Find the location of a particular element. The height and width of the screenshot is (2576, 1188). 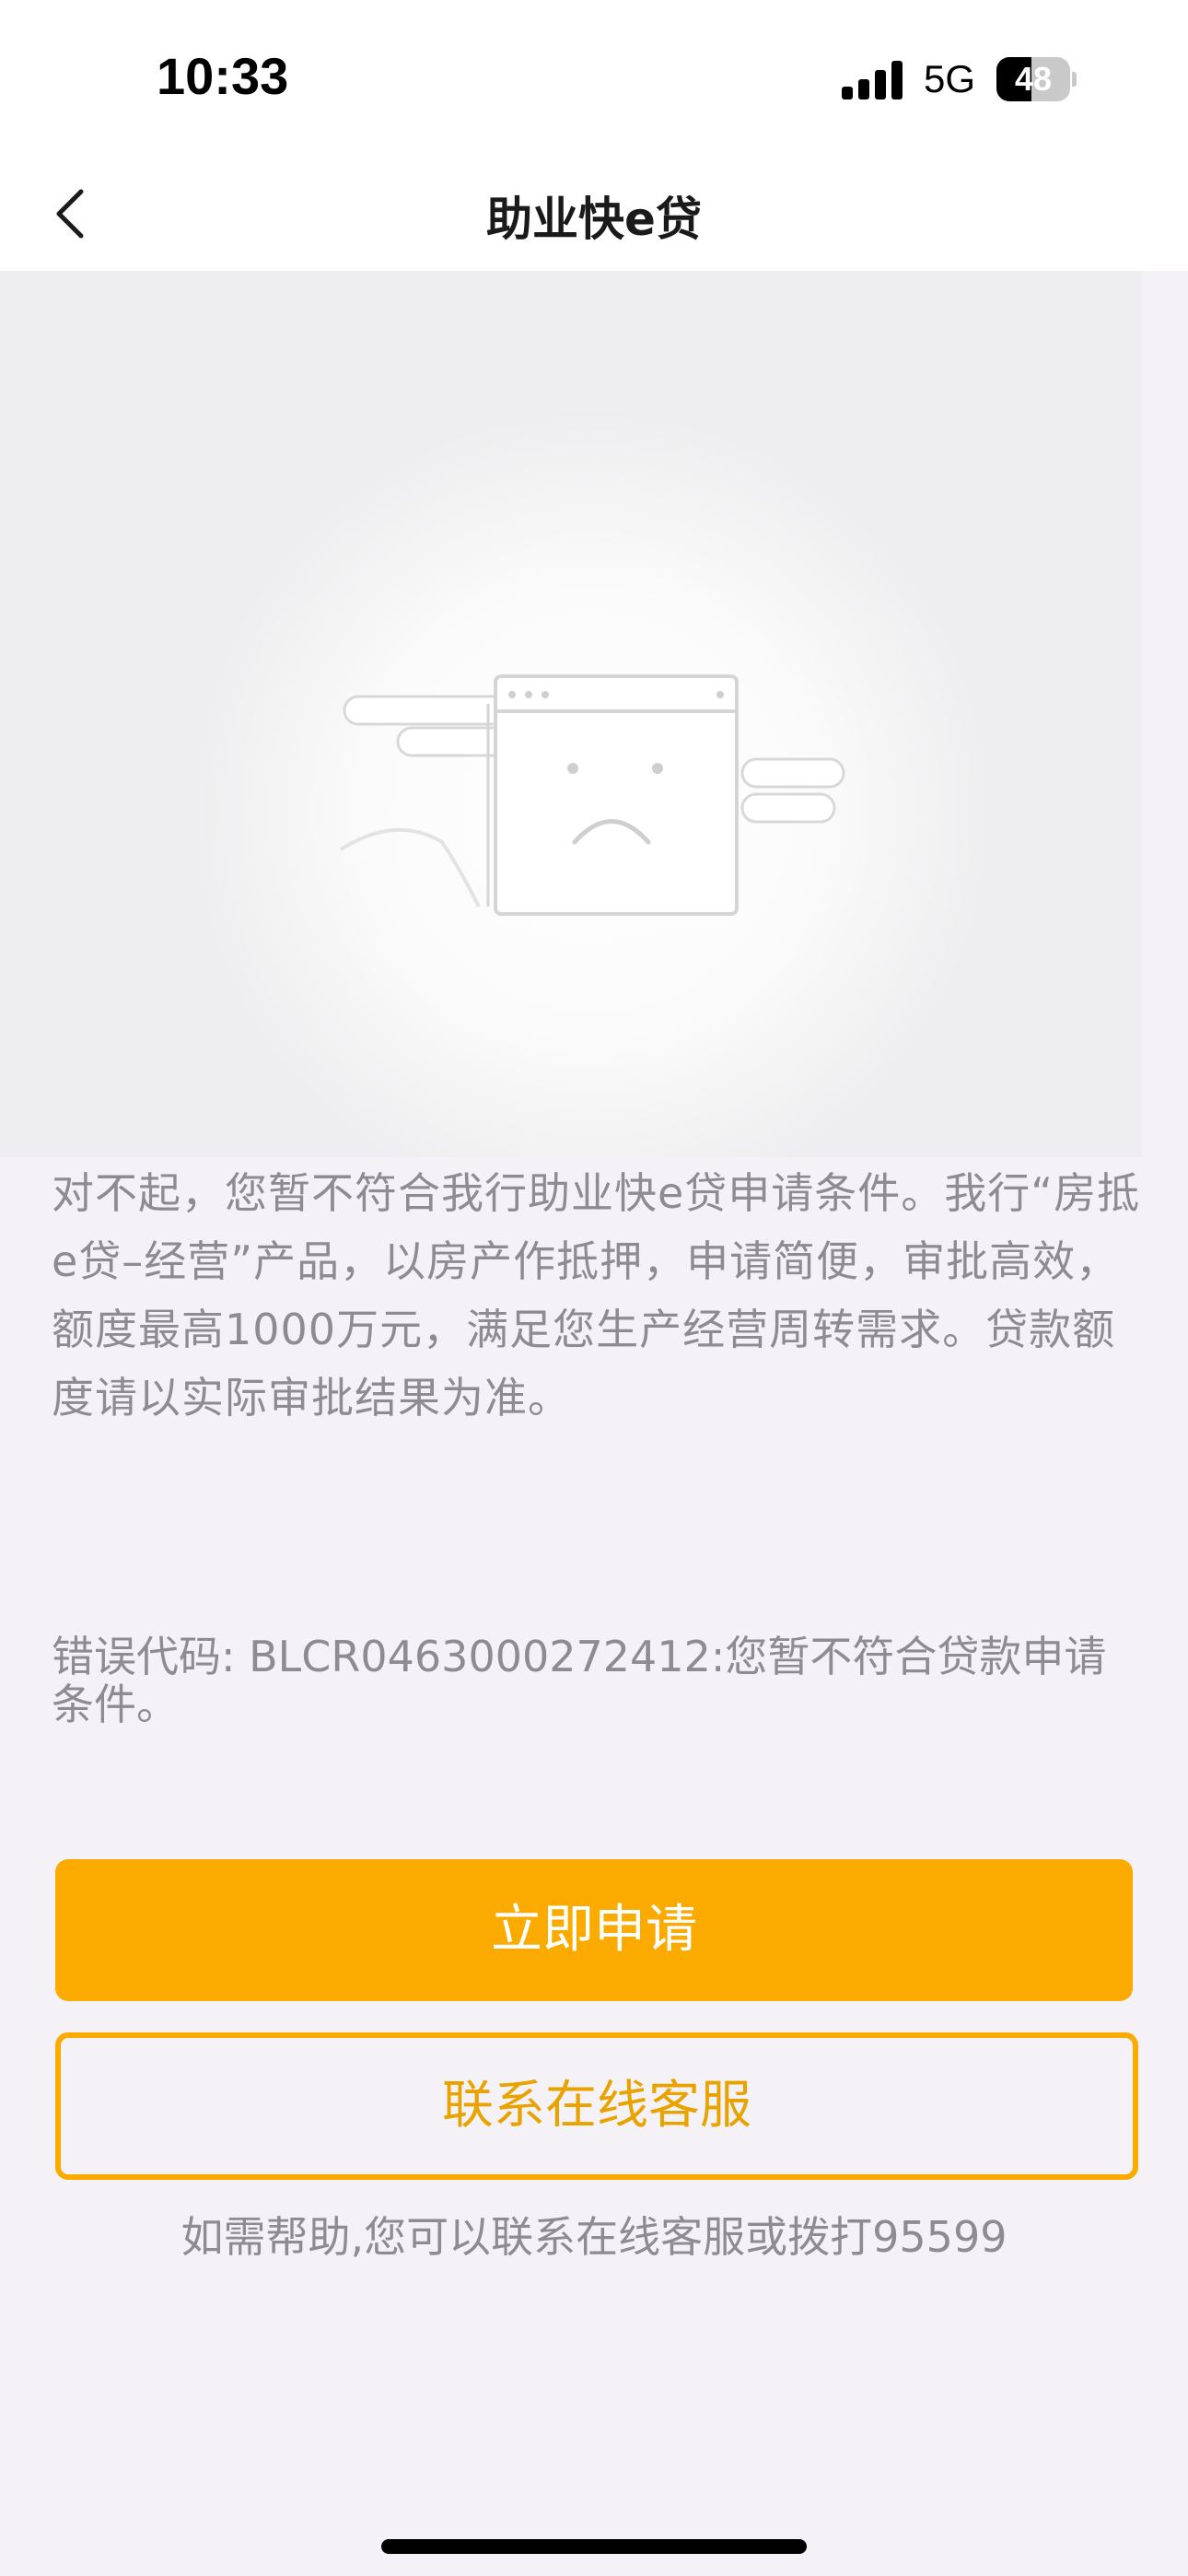

battery-icon: 48 is located at coordinates (1036, 79).